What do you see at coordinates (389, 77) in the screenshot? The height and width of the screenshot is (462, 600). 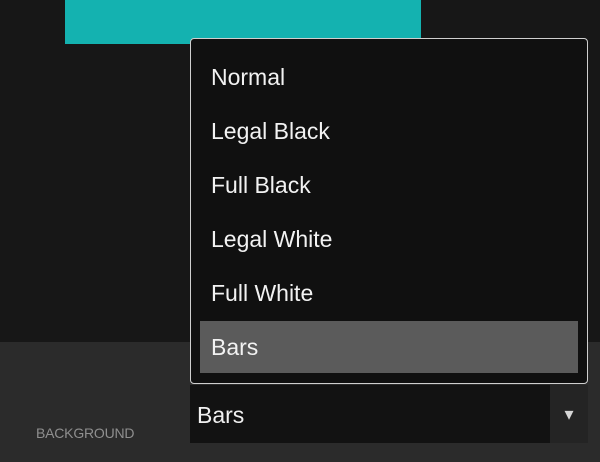 I see `option-normal: Normal` at bounding box center [389, 77].